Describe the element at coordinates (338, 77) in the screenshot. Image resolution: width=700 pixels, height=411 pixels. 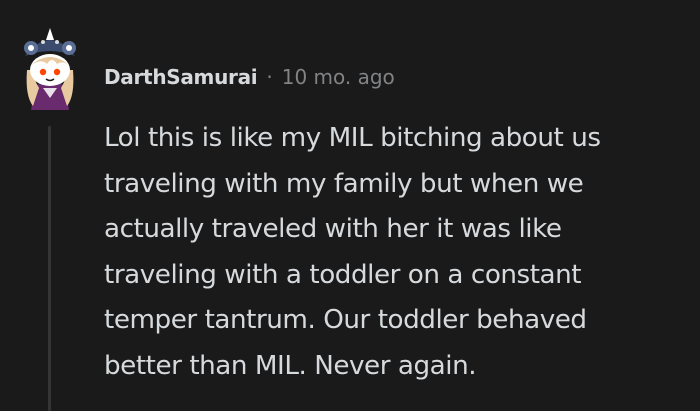
I see `comment-timestamp: 10 mo. ago` at that location.